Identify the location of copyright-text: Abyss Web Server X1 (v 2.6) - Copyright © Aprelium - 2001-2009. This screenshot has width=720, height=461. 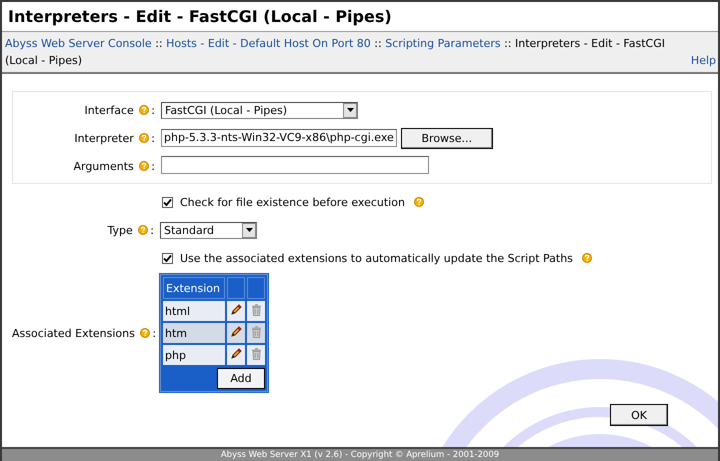
(360, 455).